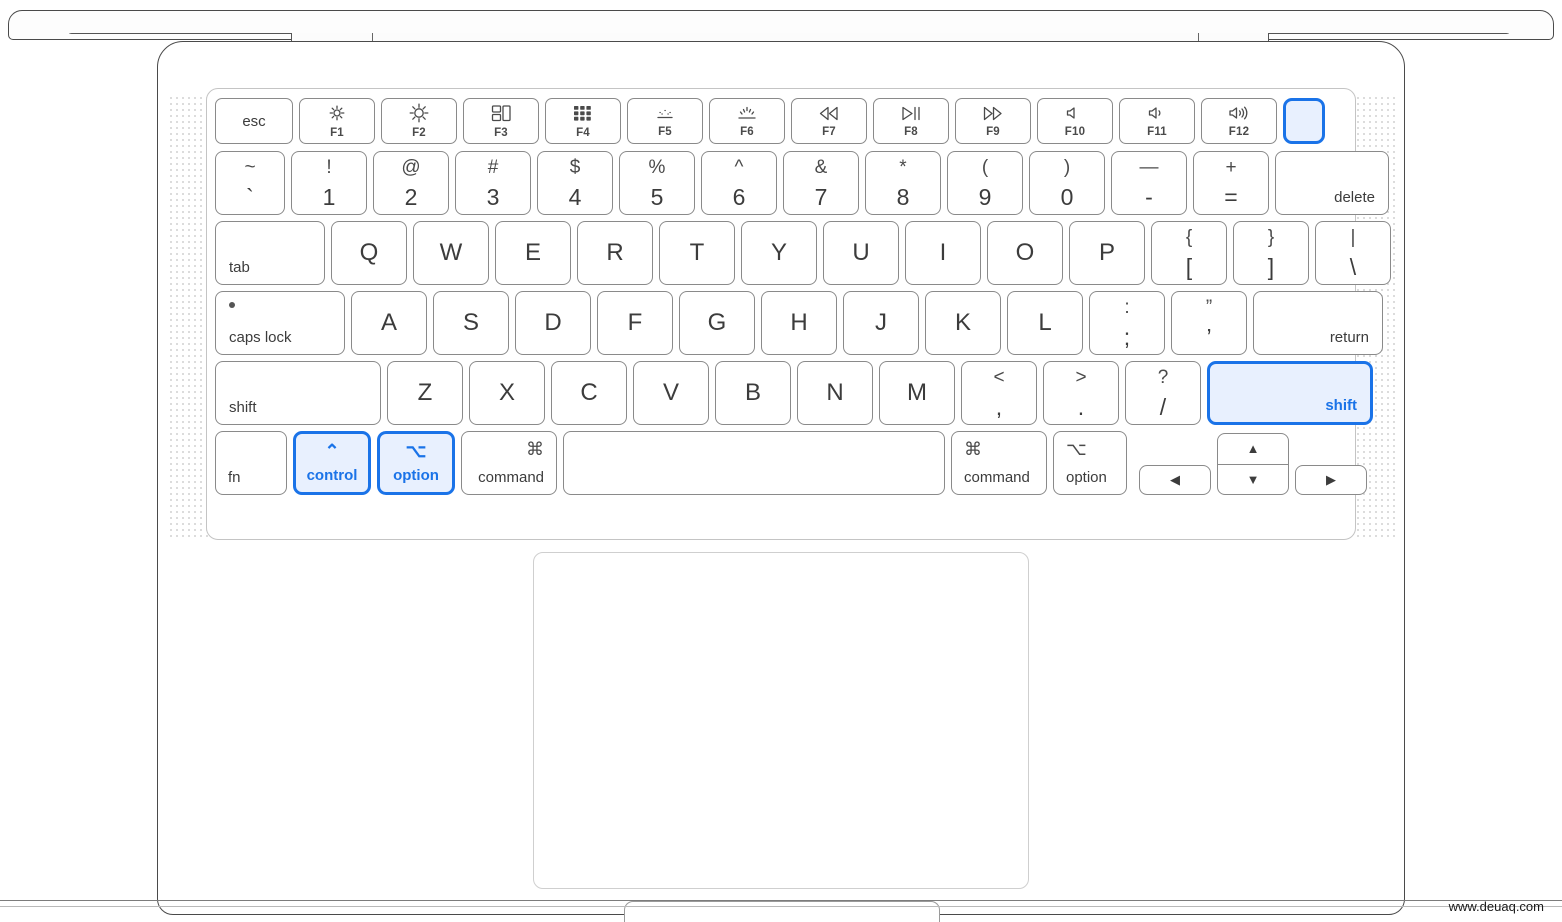  What do you see at coordinates (1304, 121) in the screenshot?
I see `key-touch-id-power` at bounding box center [1304, 121].